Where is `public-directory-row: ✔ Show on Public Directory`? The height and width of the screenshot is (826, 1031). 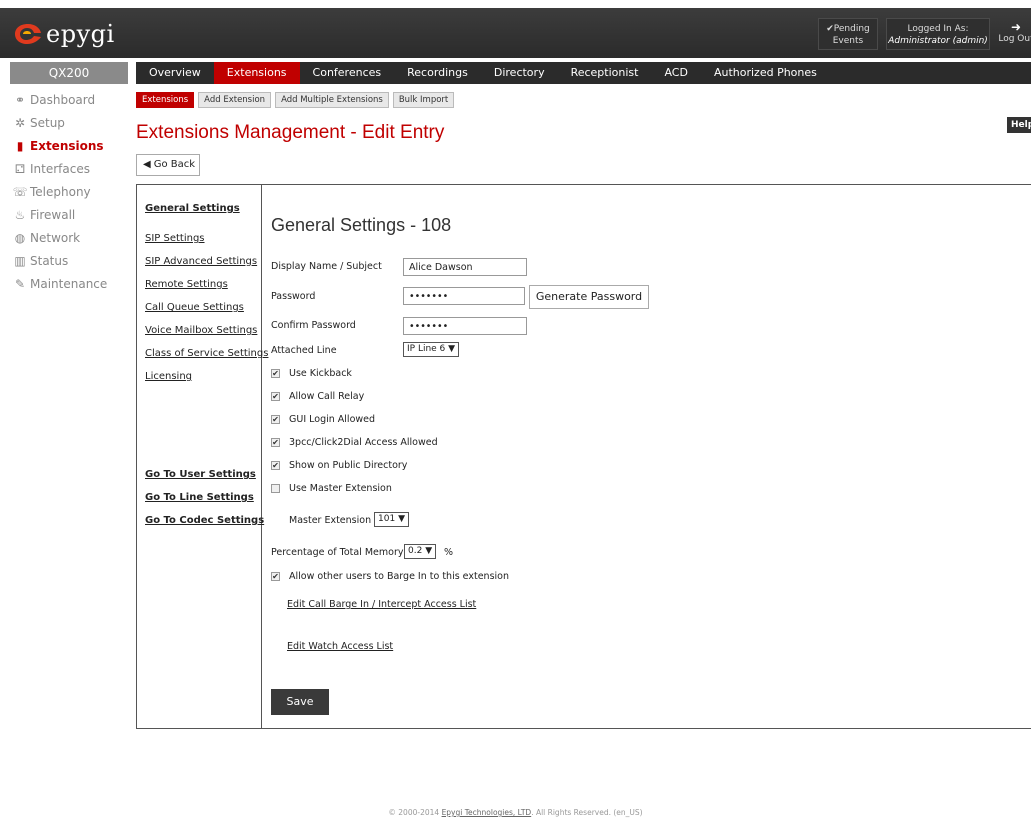
public-directory-row: ✔ Show on Public Directory is located at coordinates (339, 465).